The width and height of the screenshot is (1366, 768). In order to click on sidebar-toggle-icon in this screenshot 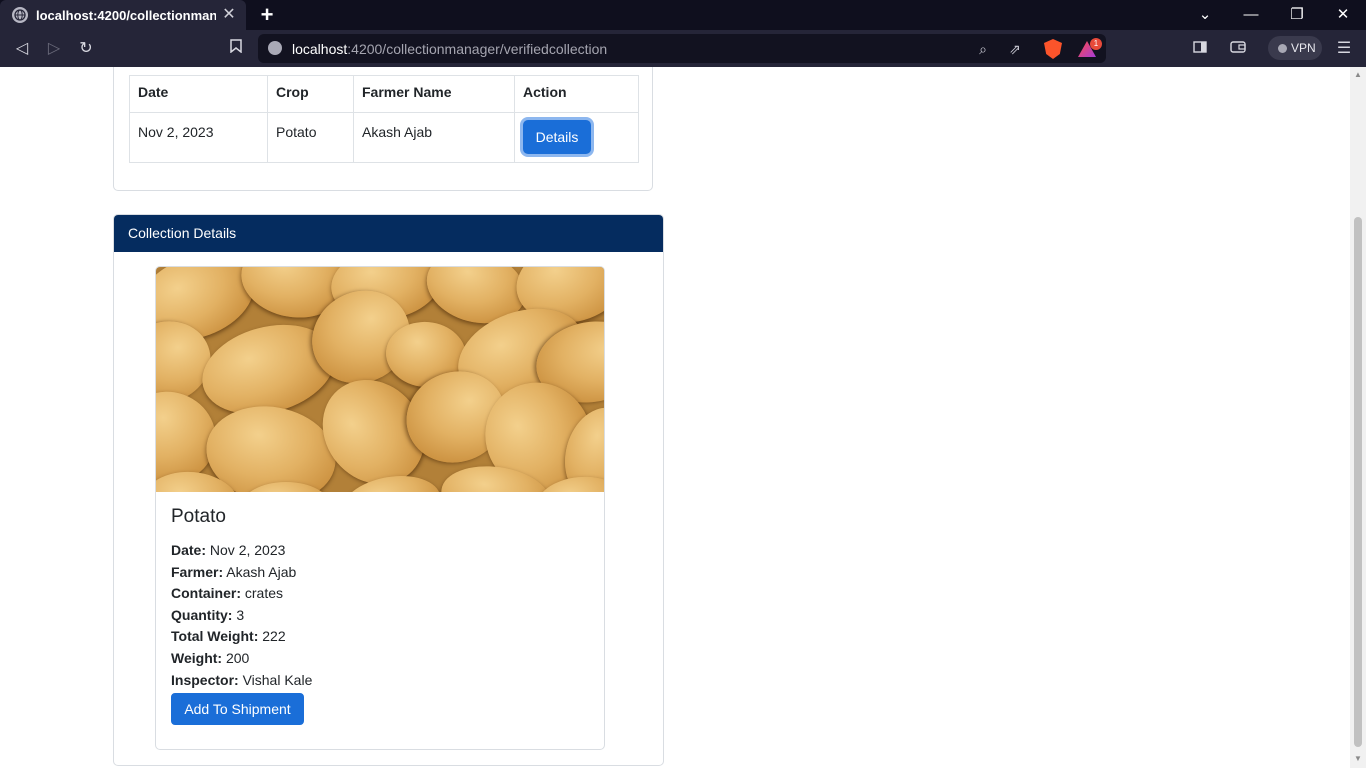, I will do `click(1200, 49)`.